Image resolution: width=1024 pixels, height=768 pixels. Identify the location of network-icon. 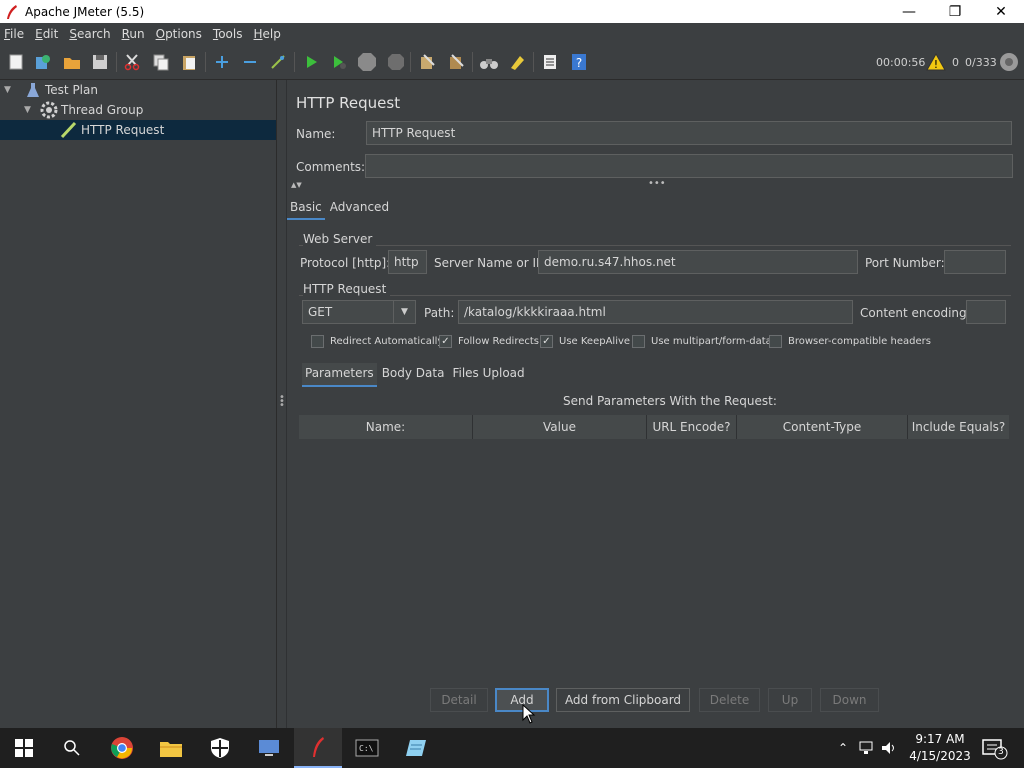
(867, 748).